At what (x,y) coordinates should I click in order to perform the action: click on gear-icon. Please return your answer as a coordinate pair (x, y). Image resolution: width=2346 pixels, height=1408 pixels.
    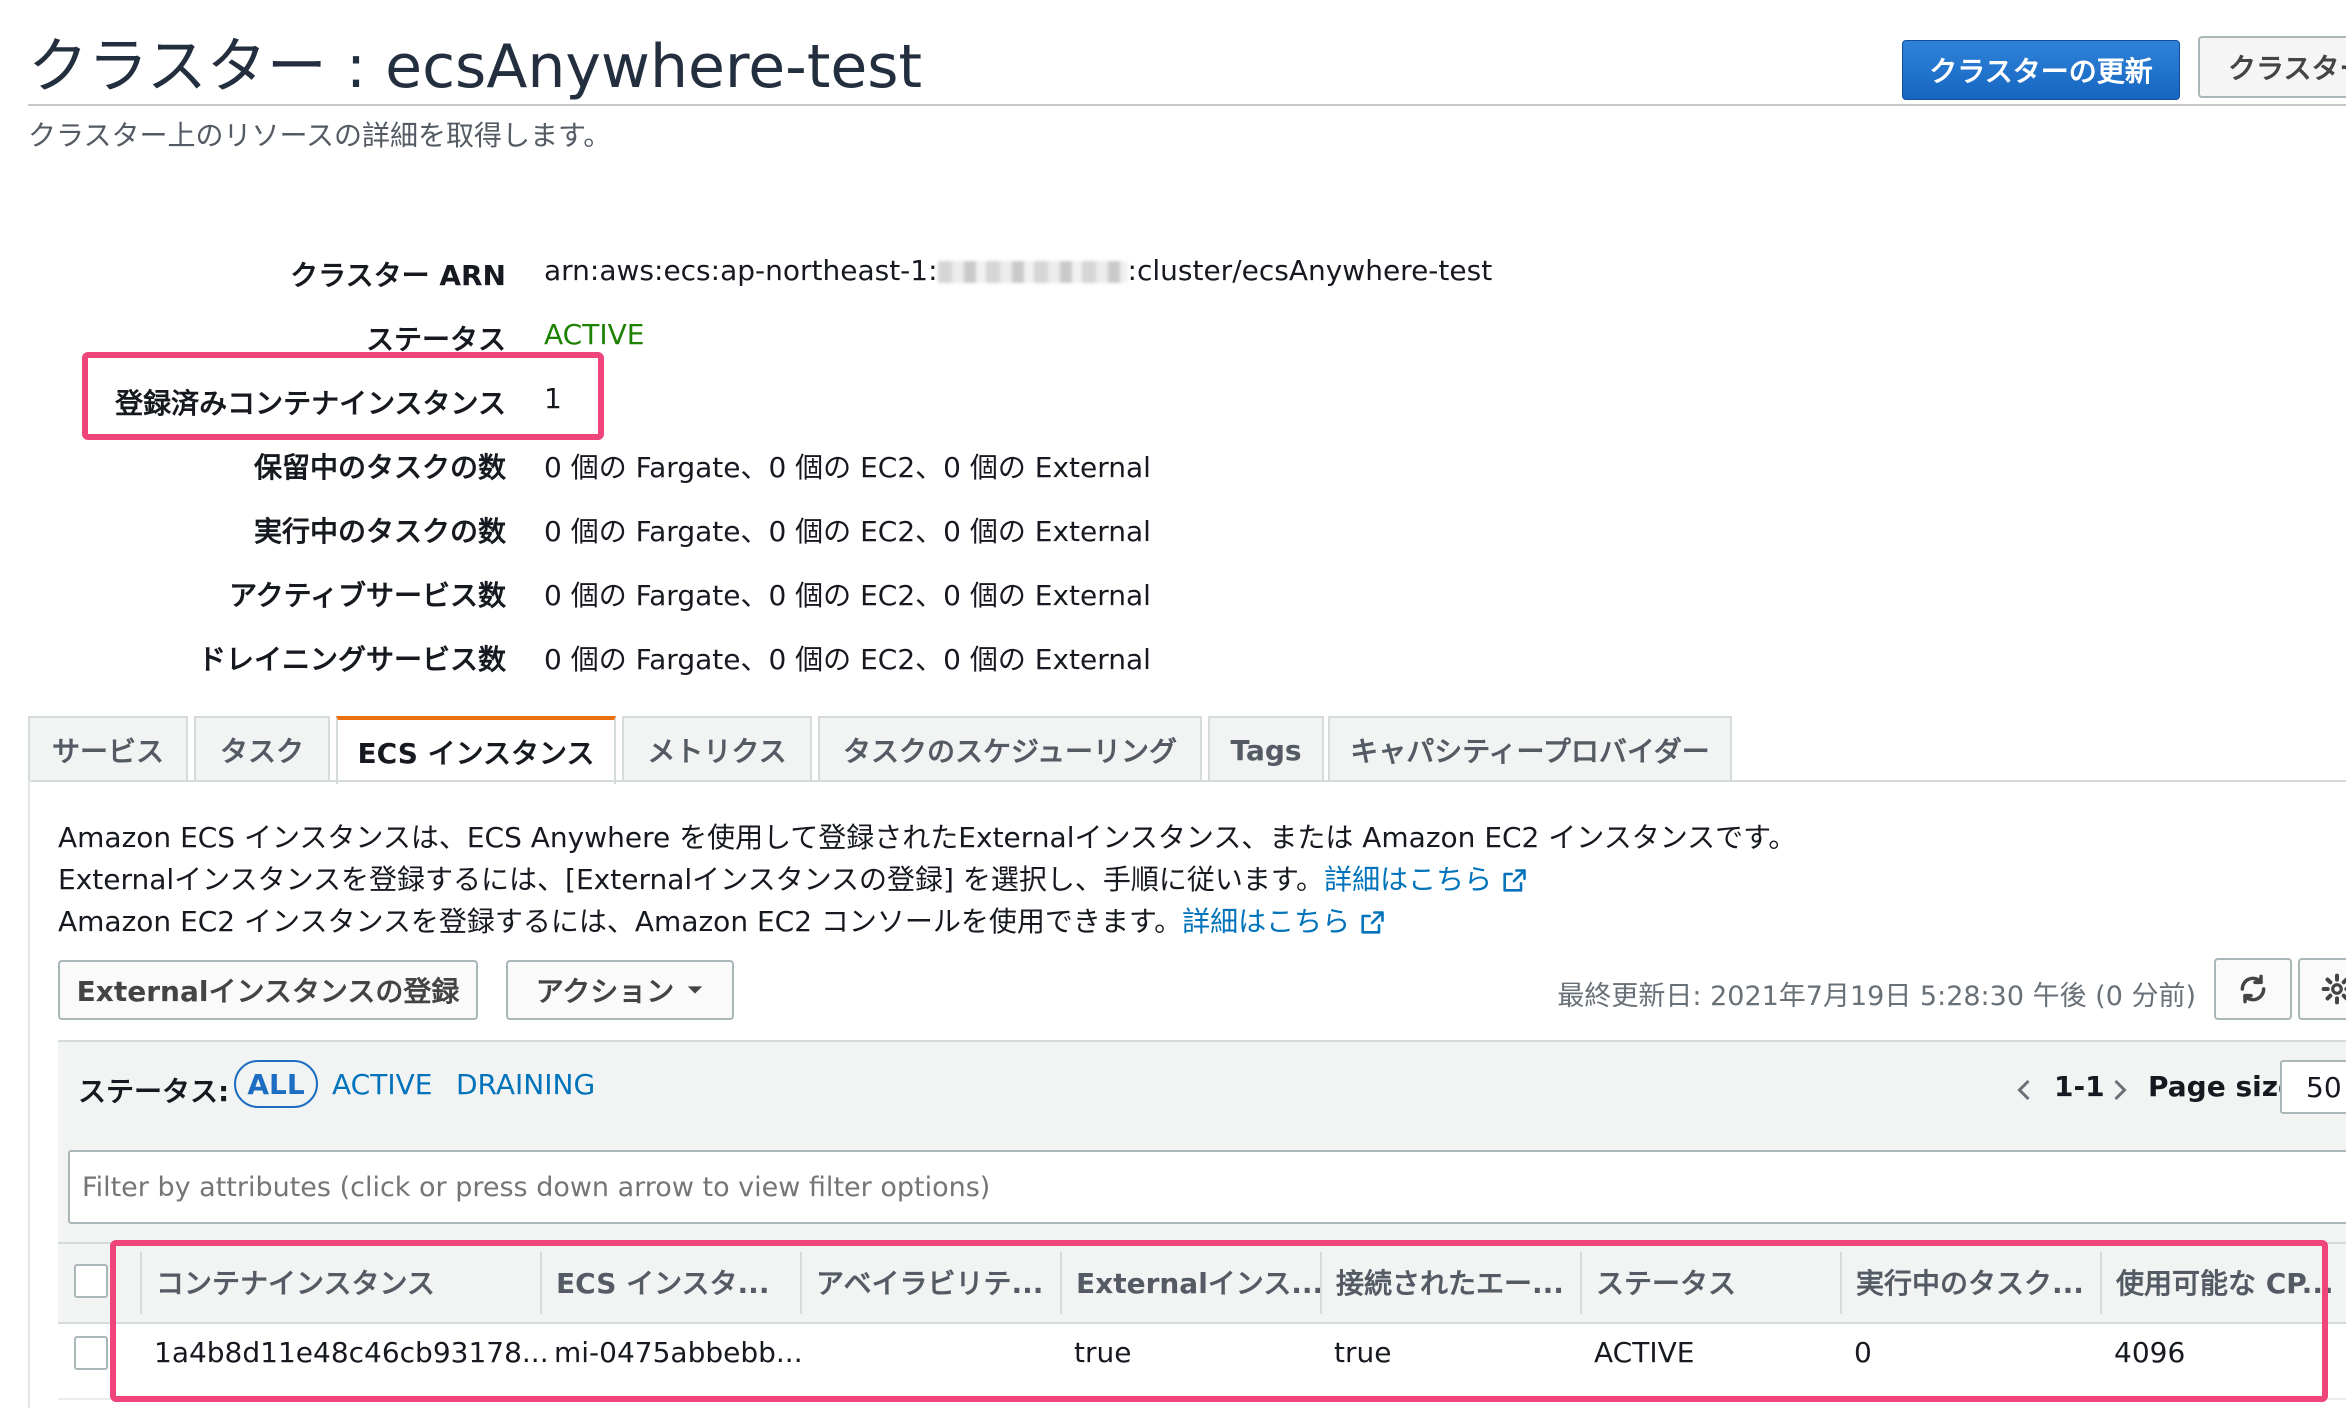
    Looking at the image, I should click on (2333, 989).